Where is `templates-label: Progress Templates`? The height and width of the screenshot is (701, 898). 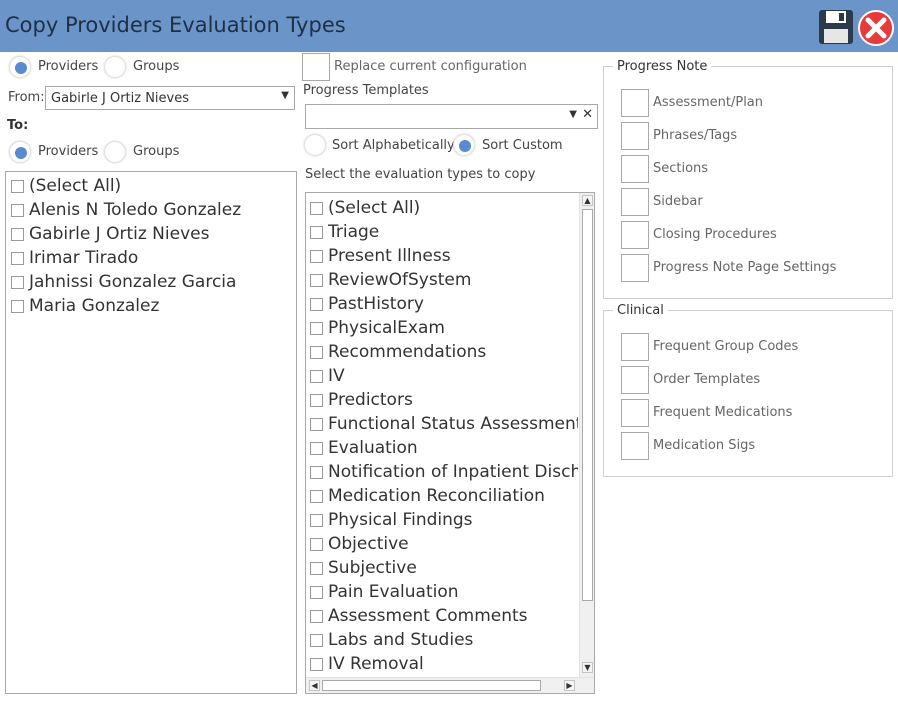 templates-label: Progress Templates is located at coordinates (366, 90).